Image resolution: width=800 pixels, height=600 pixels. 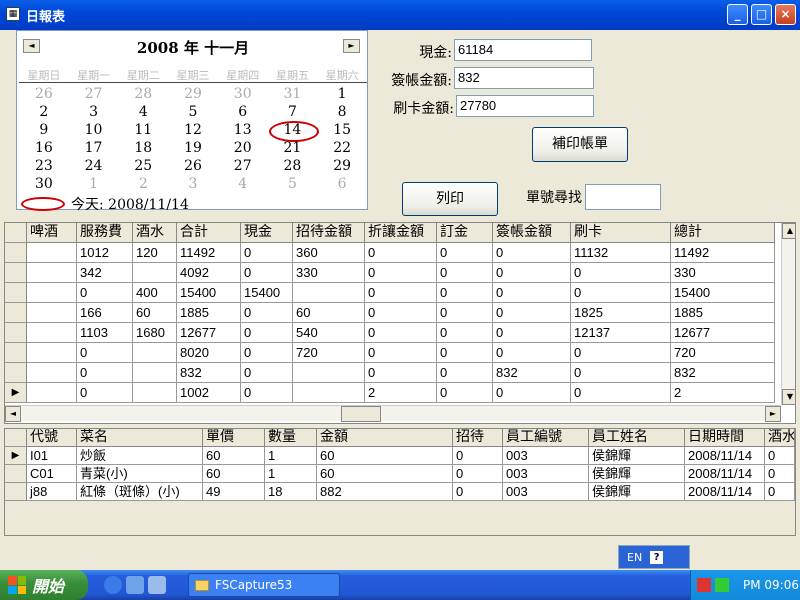 I want to click on table-cell: 120, so click(x=155, y=253).